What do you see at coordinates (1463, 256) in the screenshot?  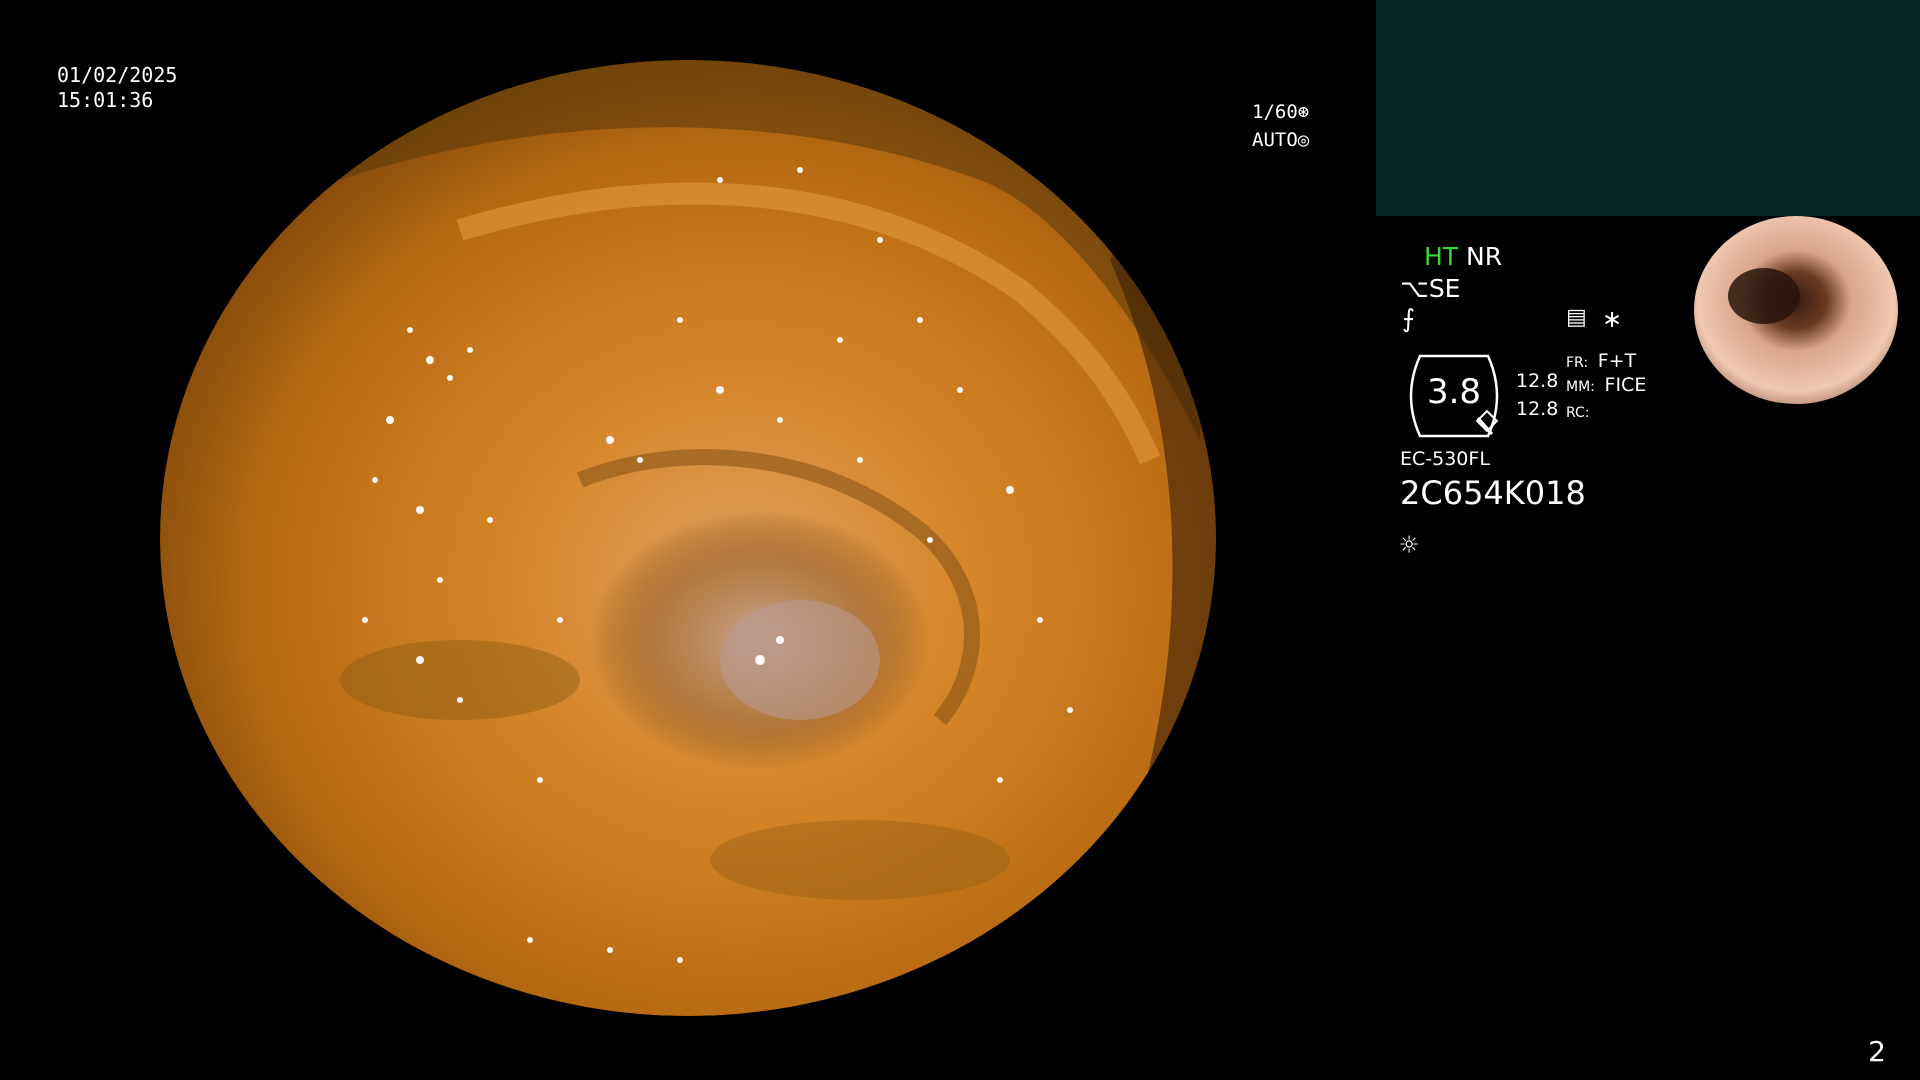 I see `processing-modes: HT NR` at bounding box center [1463, 256].